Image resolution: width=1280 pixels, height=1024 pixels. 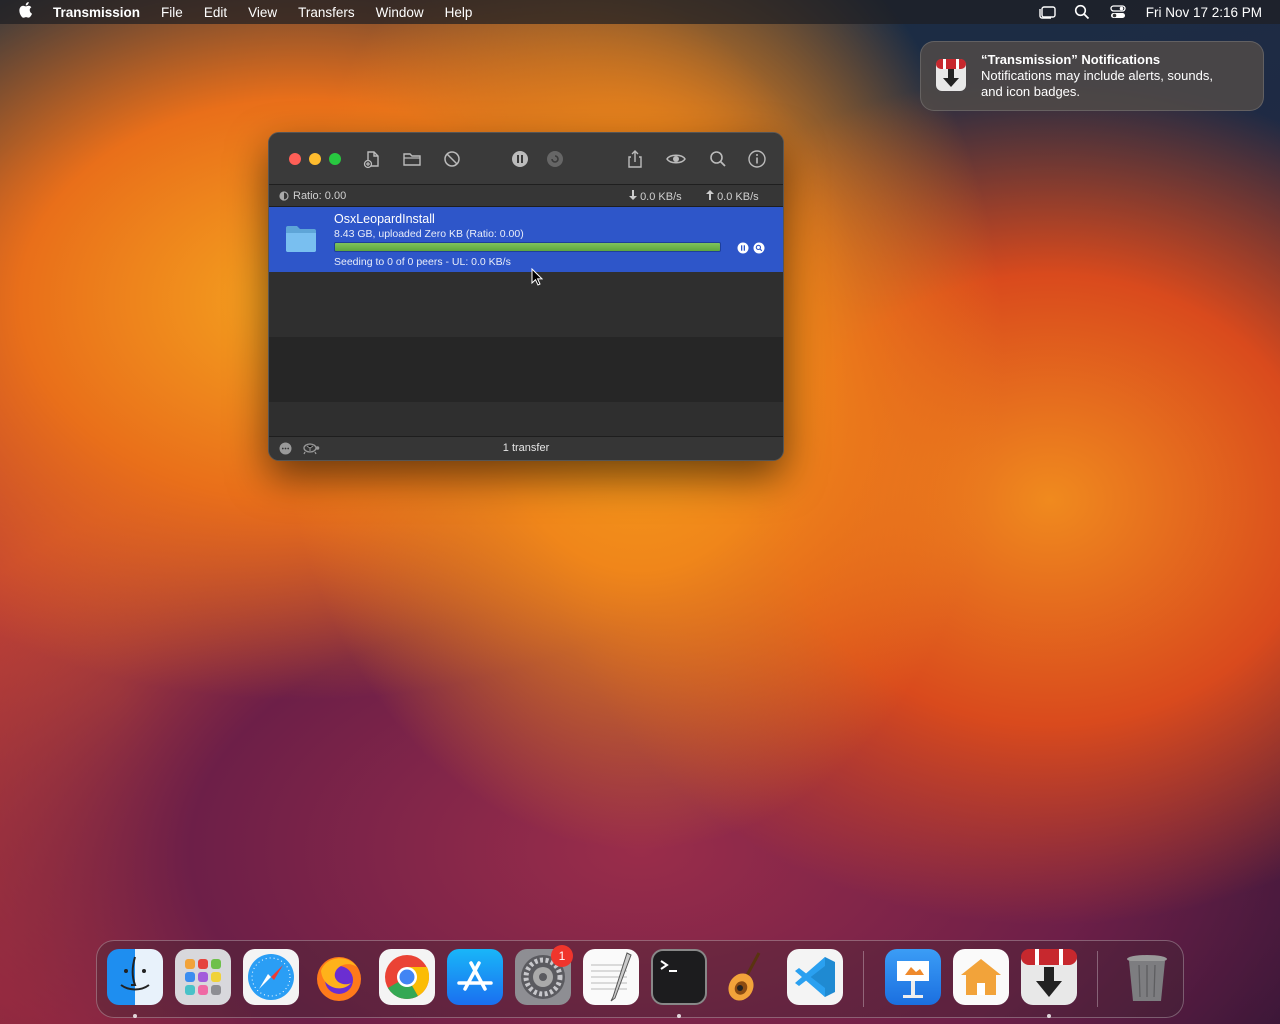 I want to click on ratio-icon, so click(x=284, y=196).